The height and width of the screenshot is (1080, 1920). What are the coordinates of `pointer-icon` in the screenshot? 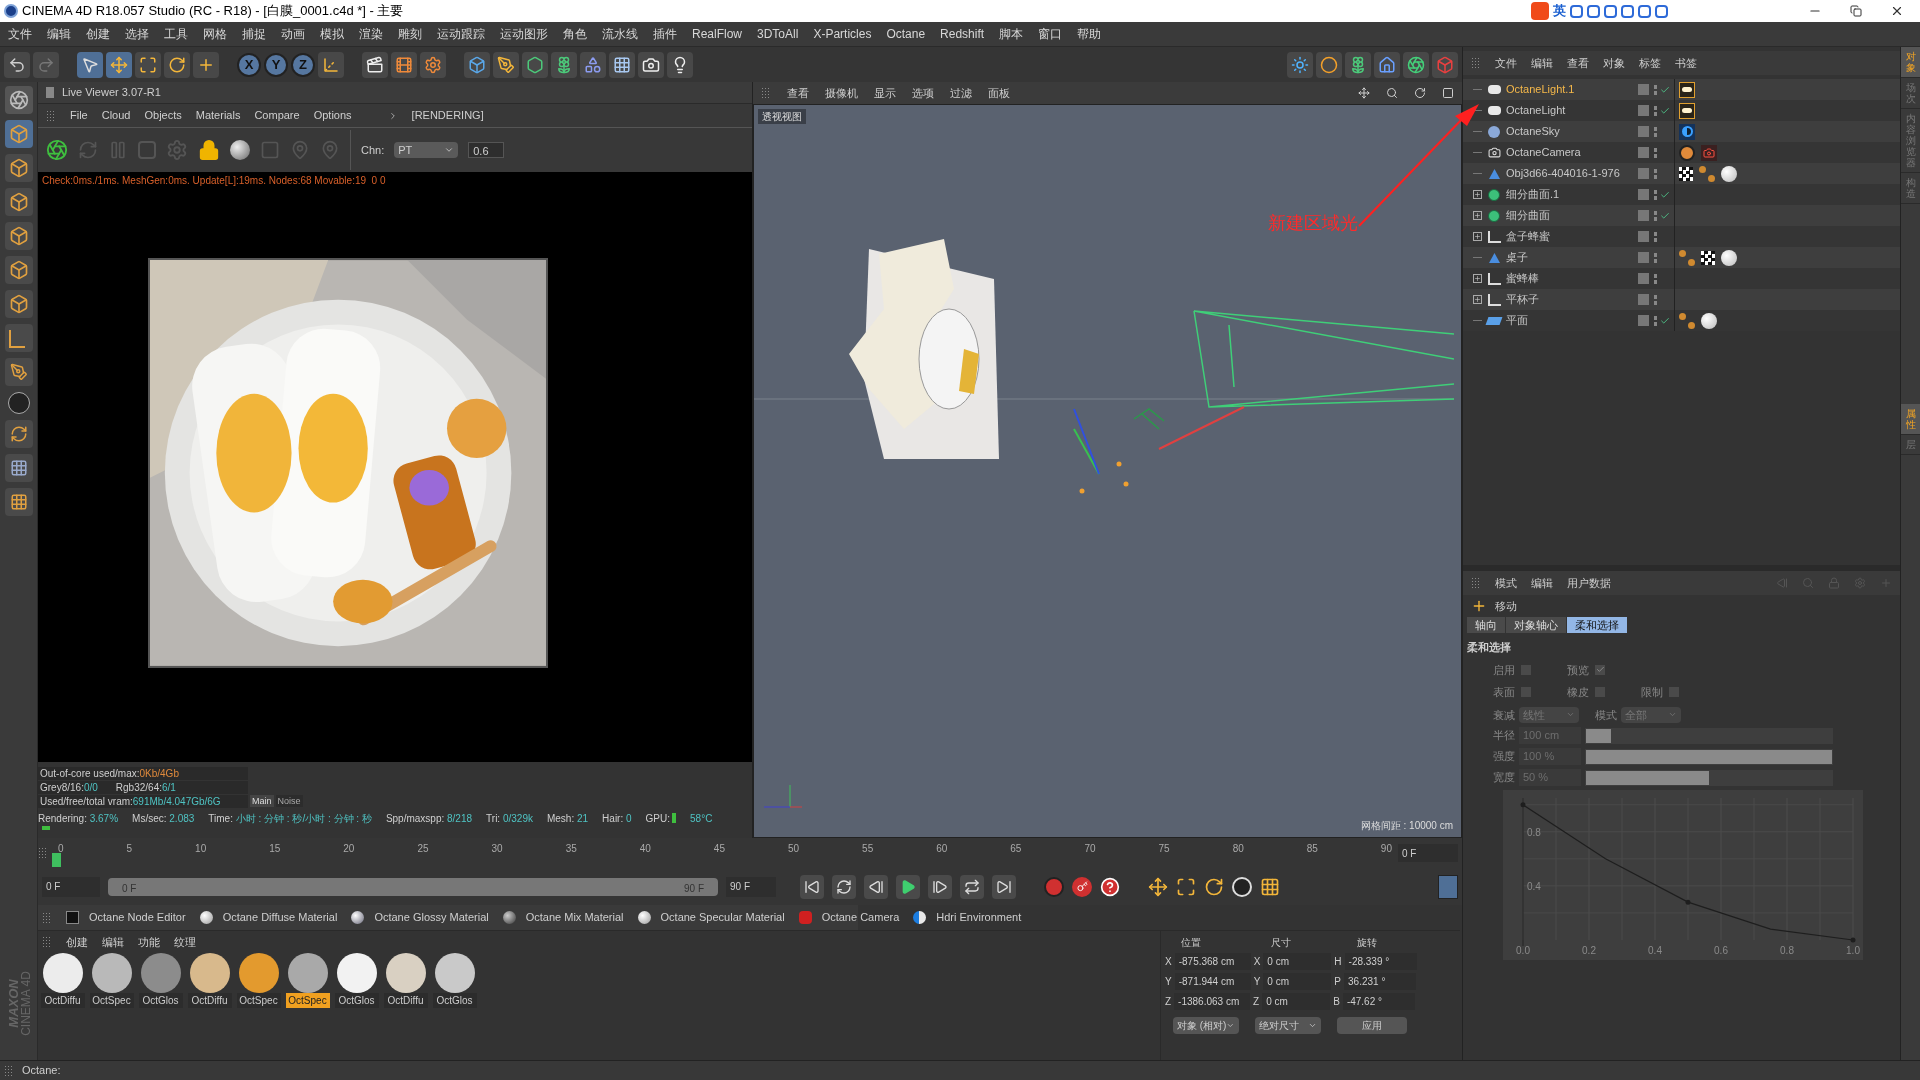 It's located at (90, 64).